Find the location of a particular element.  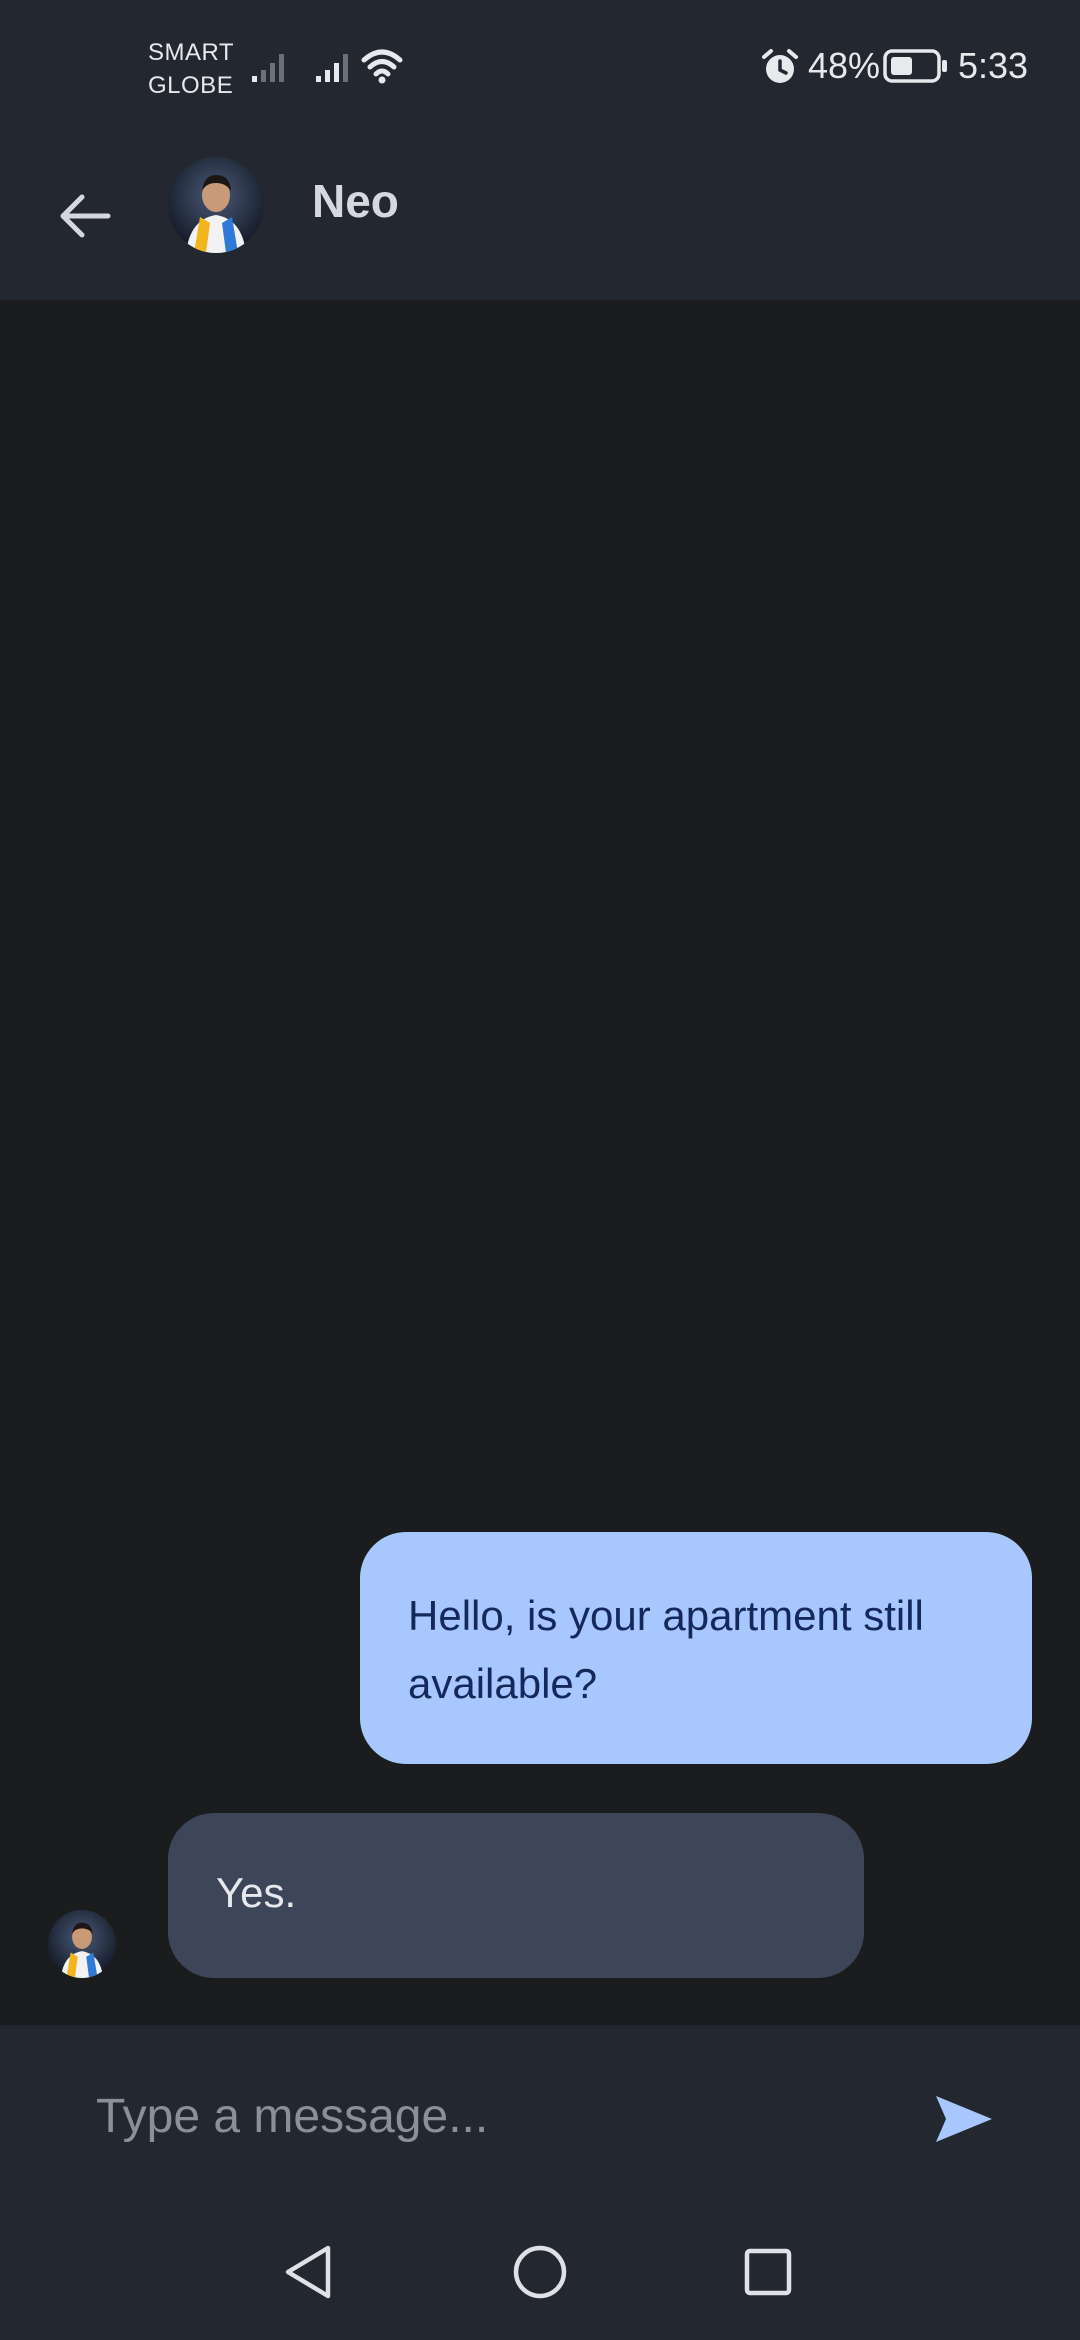

send-button is located at coordinates (964, 2119).